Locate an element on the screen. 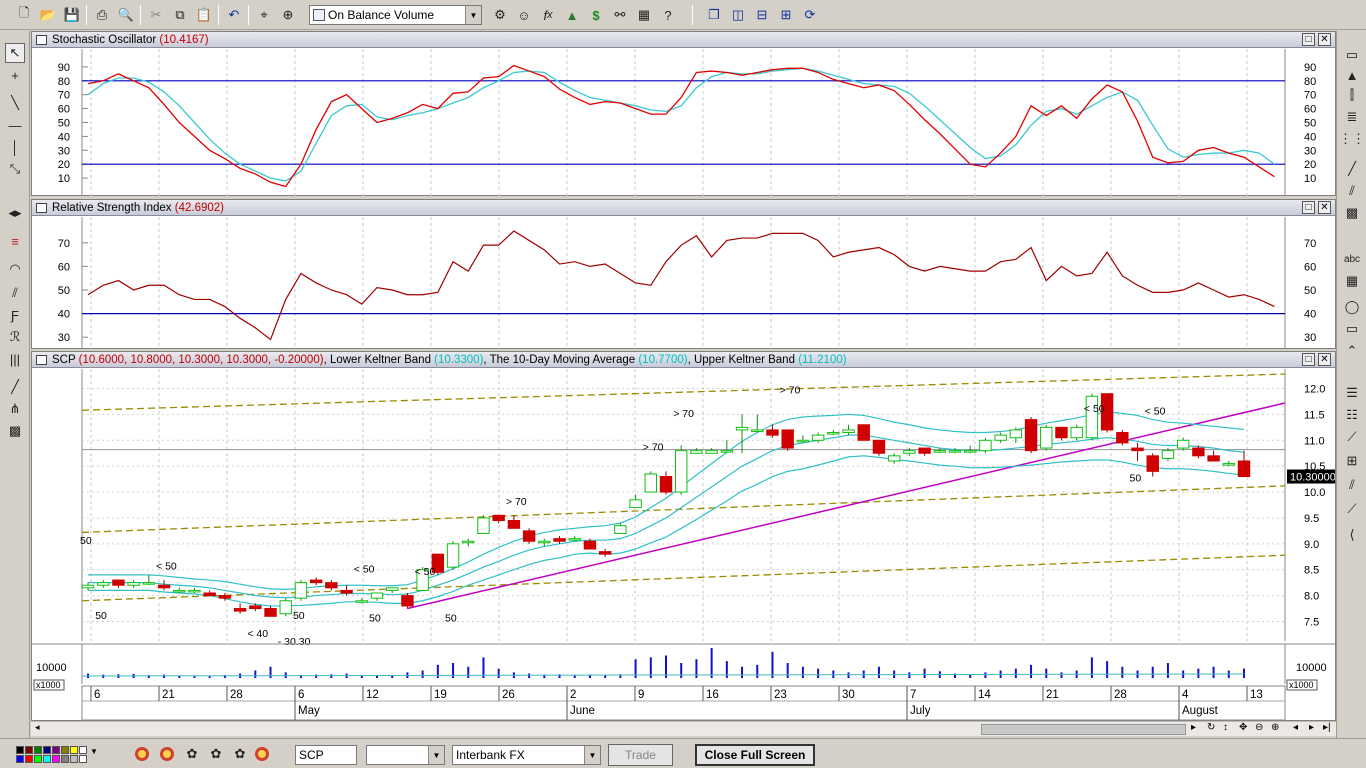  scroll-left-icon: ◂ is located at coordinates (37, 727).